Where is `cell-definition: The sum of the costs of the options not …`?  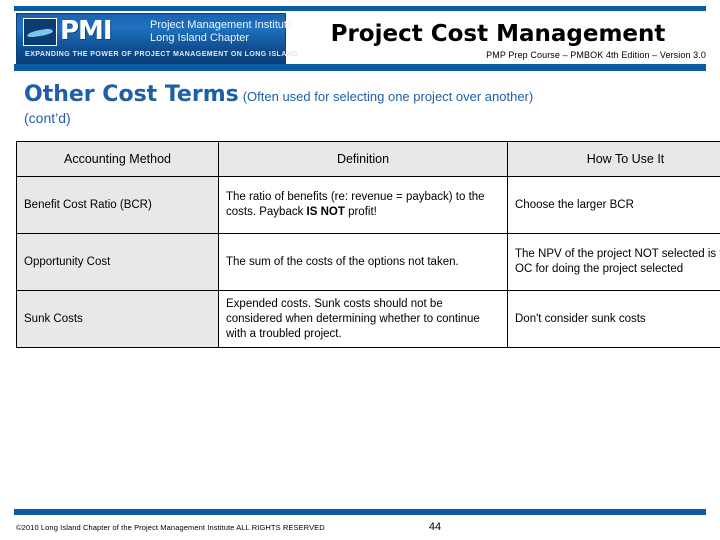
cell-definition: The sum of the costs of the options not … is located at coordinates (363, 262).